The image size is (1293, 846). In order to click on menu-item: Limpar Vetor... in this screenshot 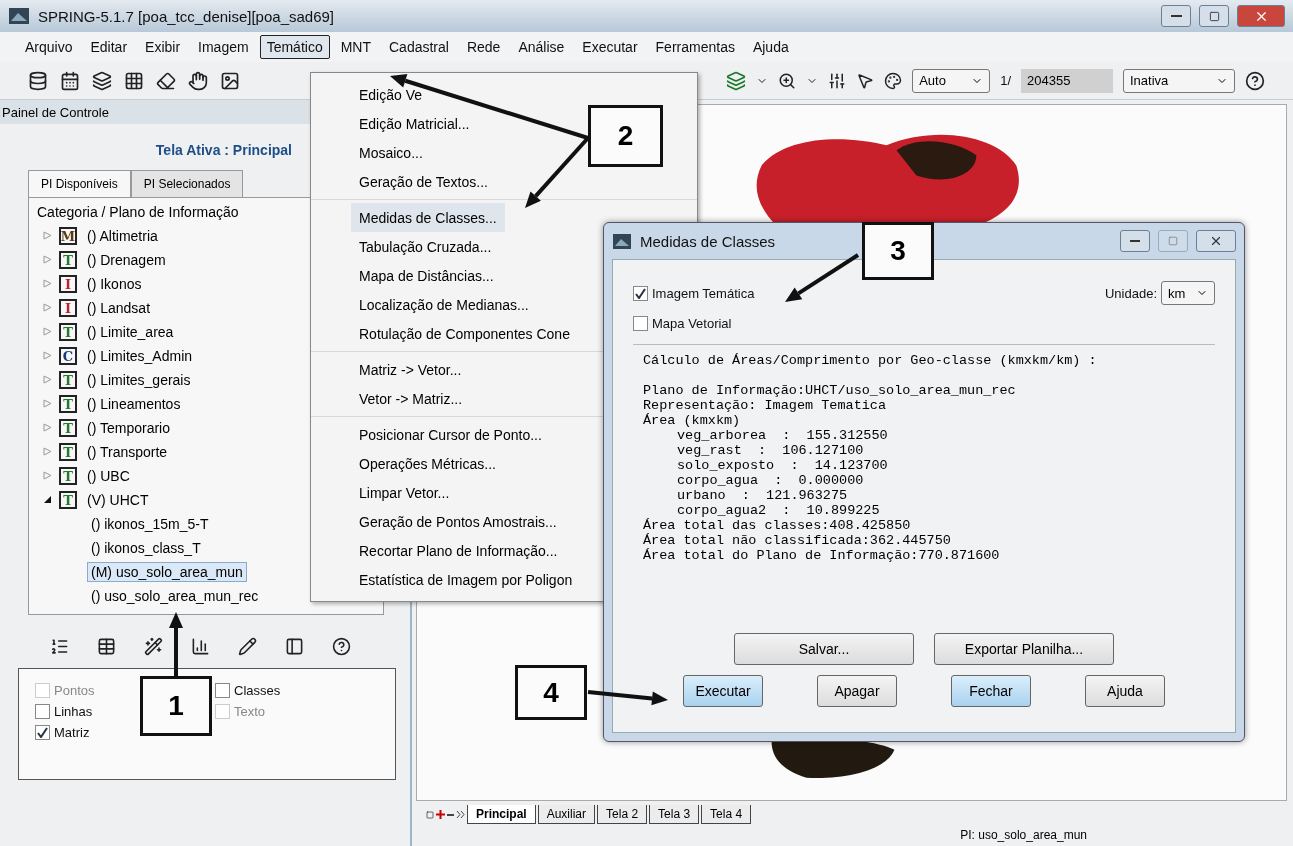, I will do `click(404, 492)`.